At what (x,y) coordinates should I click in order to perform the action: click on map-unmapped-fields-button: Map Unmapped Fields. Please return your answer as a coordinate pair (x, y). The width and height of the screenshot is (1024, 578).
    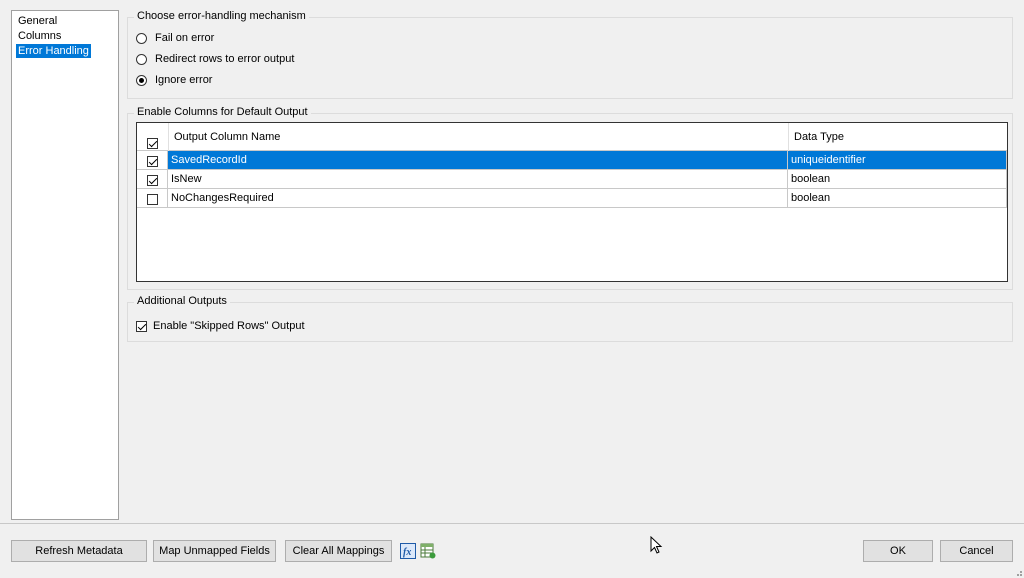
    Looking at the image, I should click on (214, 551).